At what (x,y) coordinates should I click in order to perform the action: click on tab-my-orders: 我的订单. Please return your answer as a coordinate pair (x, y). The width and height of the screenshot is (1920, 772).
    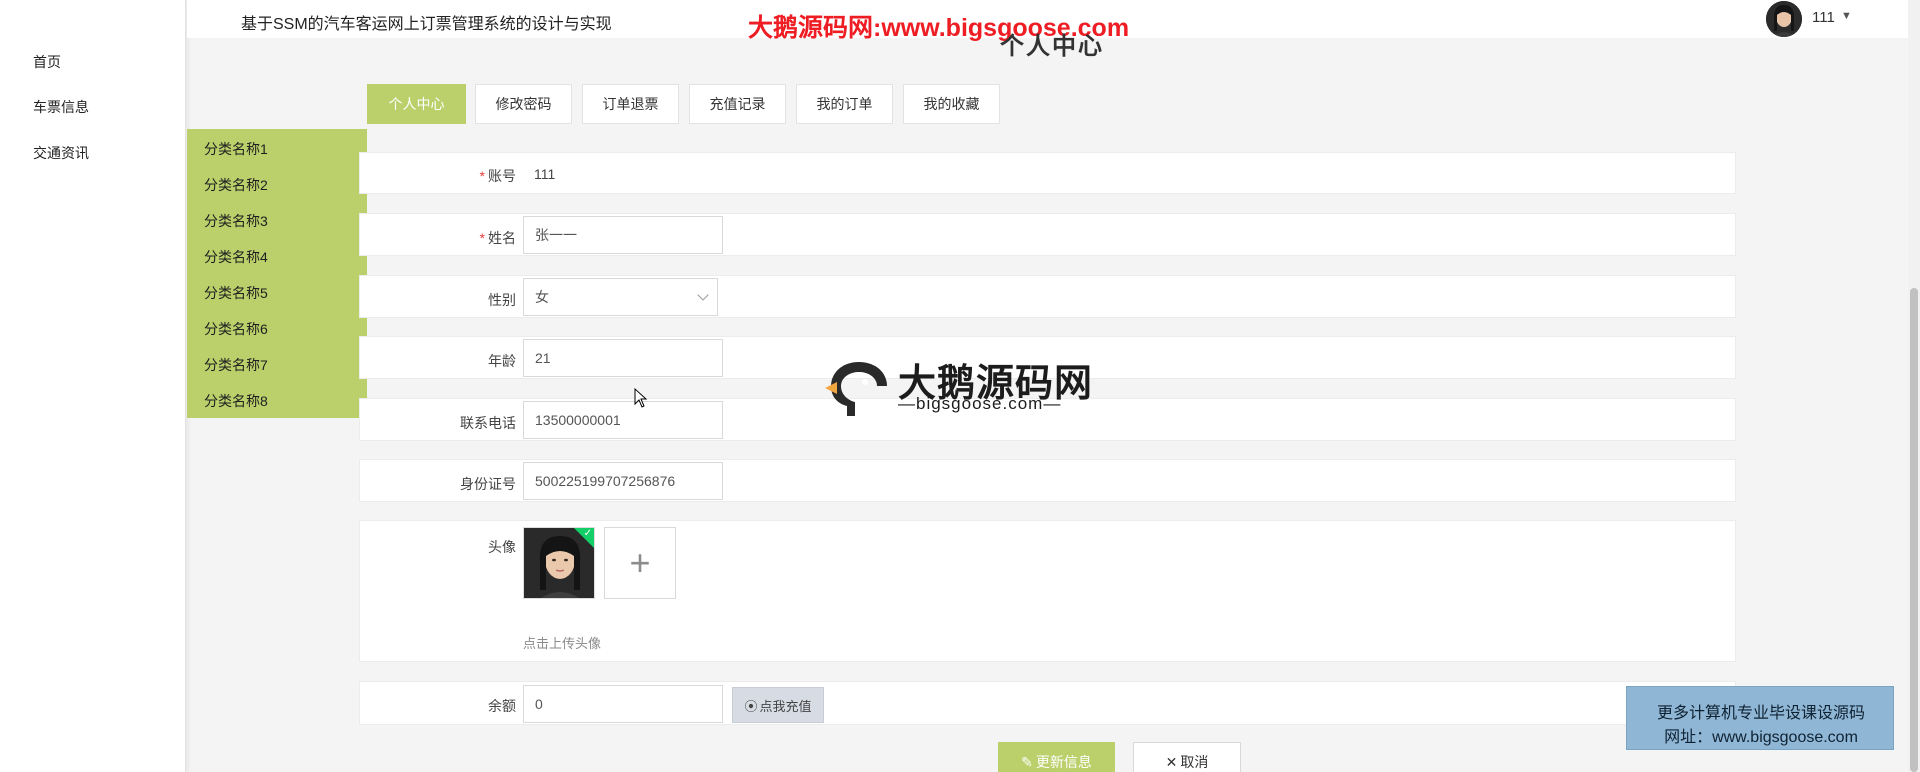
    Looking at the image, I should click on (844, 104).